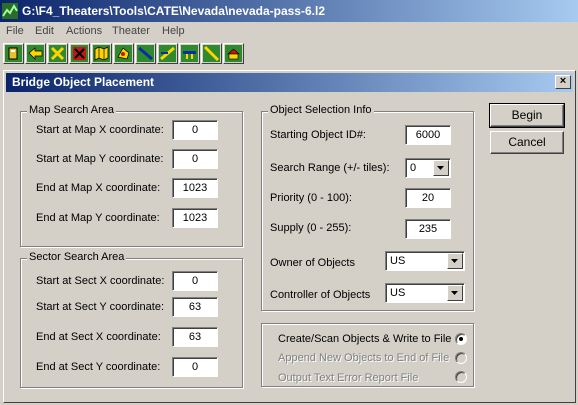  Describe the element at coordinates (527, 115) in the screenshot. I see `begin-button: Begin` at that location.